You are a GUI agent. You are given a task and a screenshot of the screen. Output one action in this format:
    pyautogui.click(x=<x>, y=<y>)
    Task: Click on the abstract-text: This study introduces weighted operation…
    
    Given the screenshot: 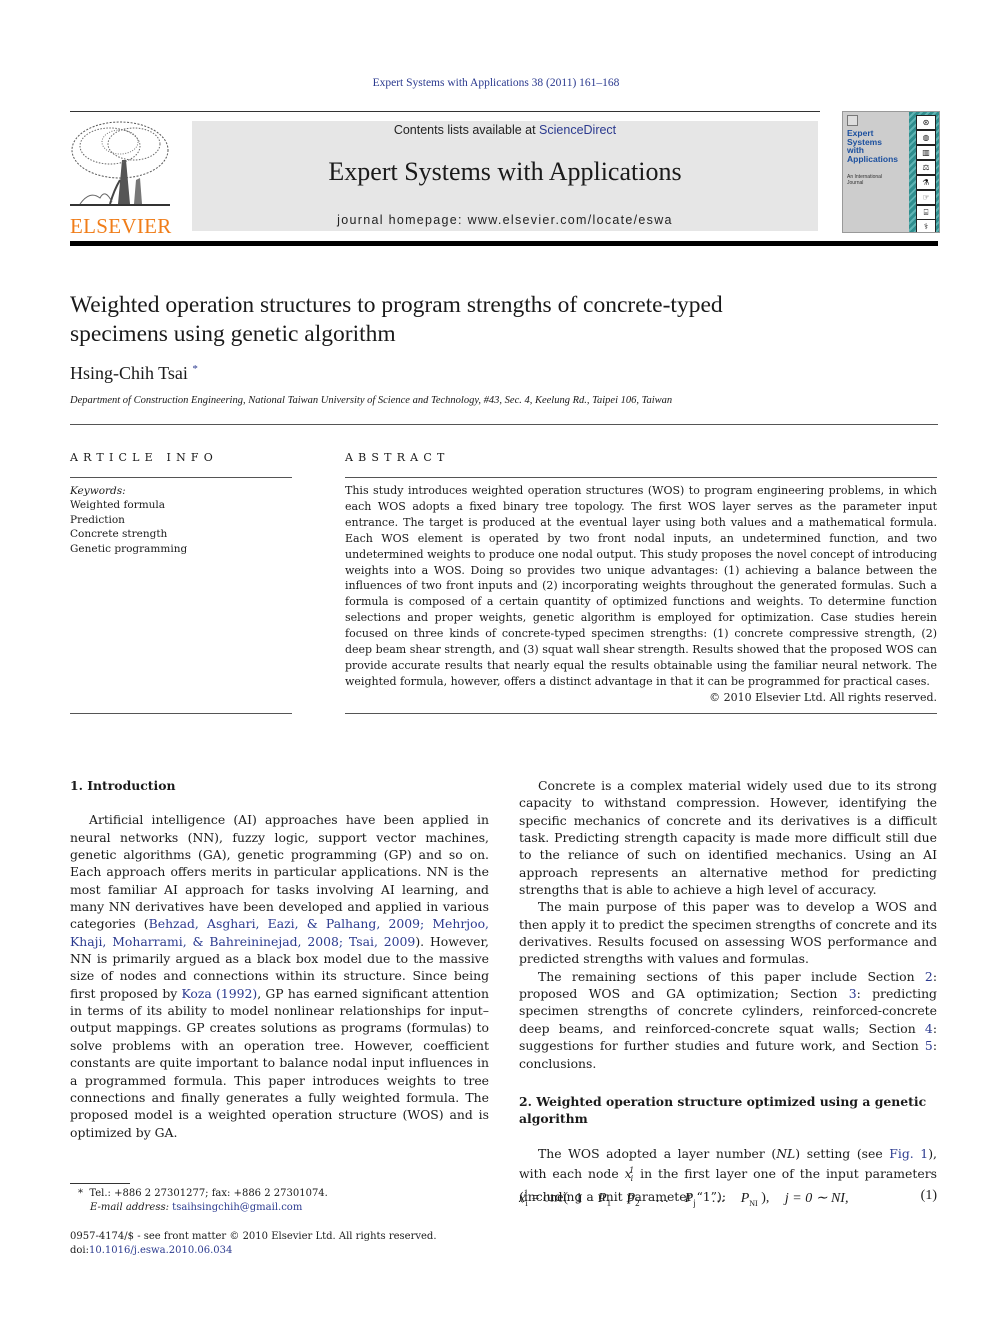 What is the action you would take?
    pyautogui.click(x=641, y=586)
    